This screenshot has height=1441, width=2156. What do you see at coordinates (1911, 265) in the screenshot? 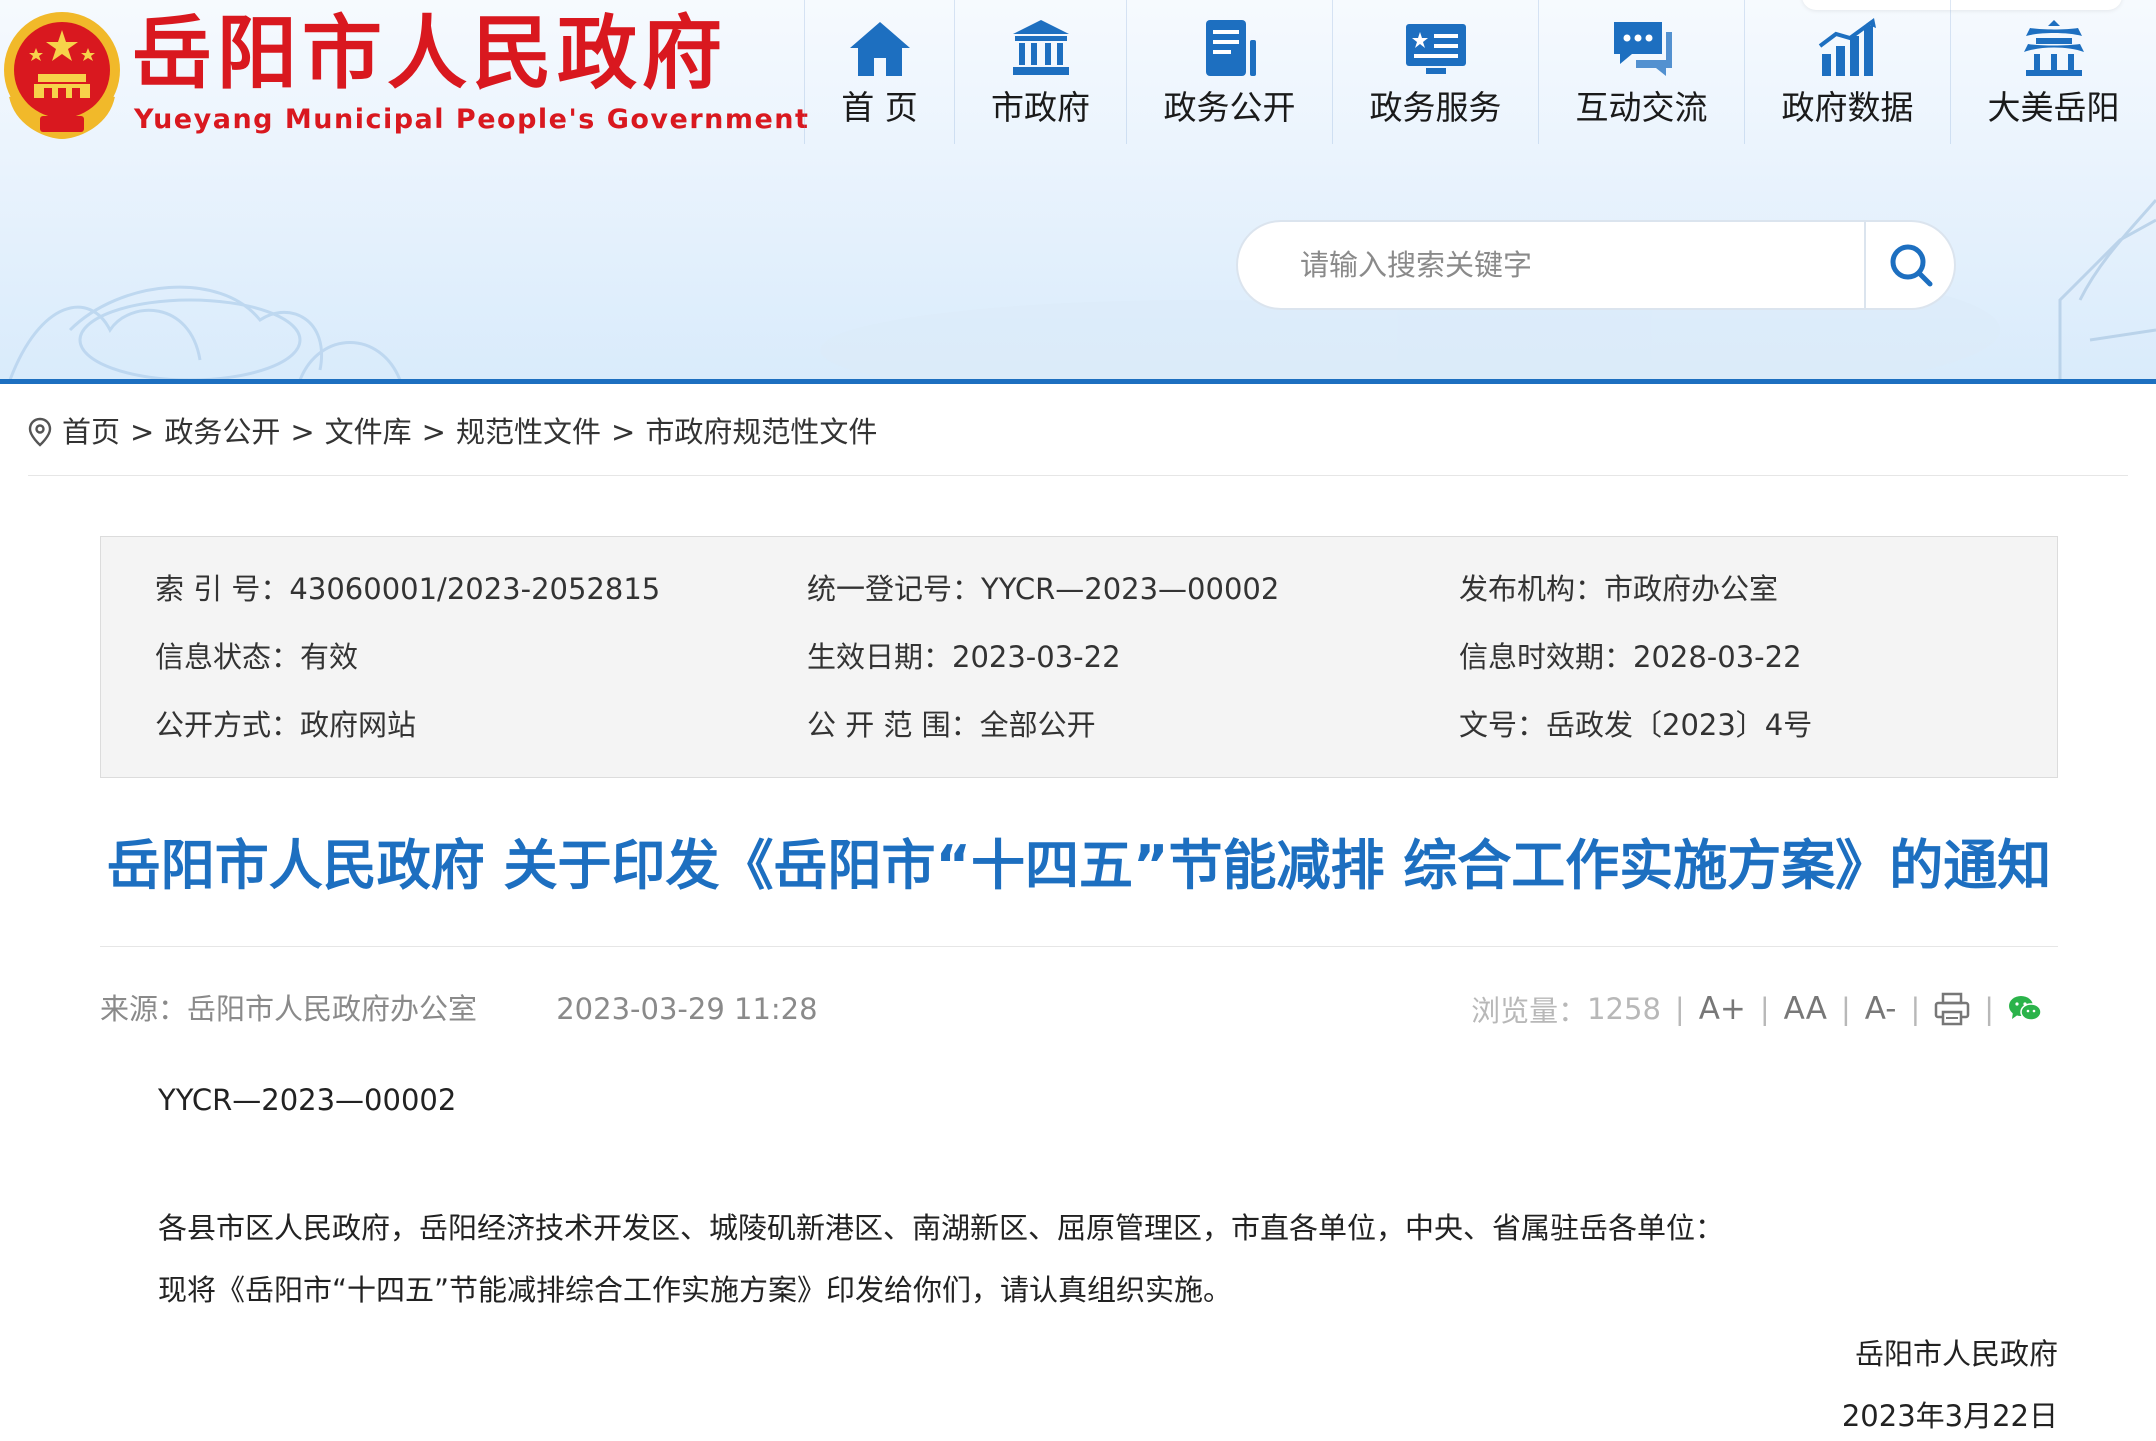
I see `search-icon` at bounding box center [1911, 265].